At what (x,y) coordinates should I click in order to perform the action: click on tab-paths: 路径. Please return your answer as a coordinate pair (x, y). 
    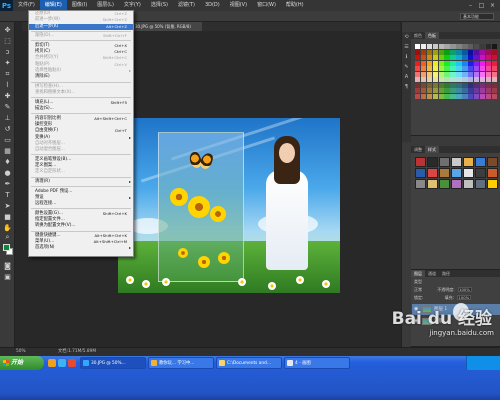
    Looking at the image, I should click on (446, 273).